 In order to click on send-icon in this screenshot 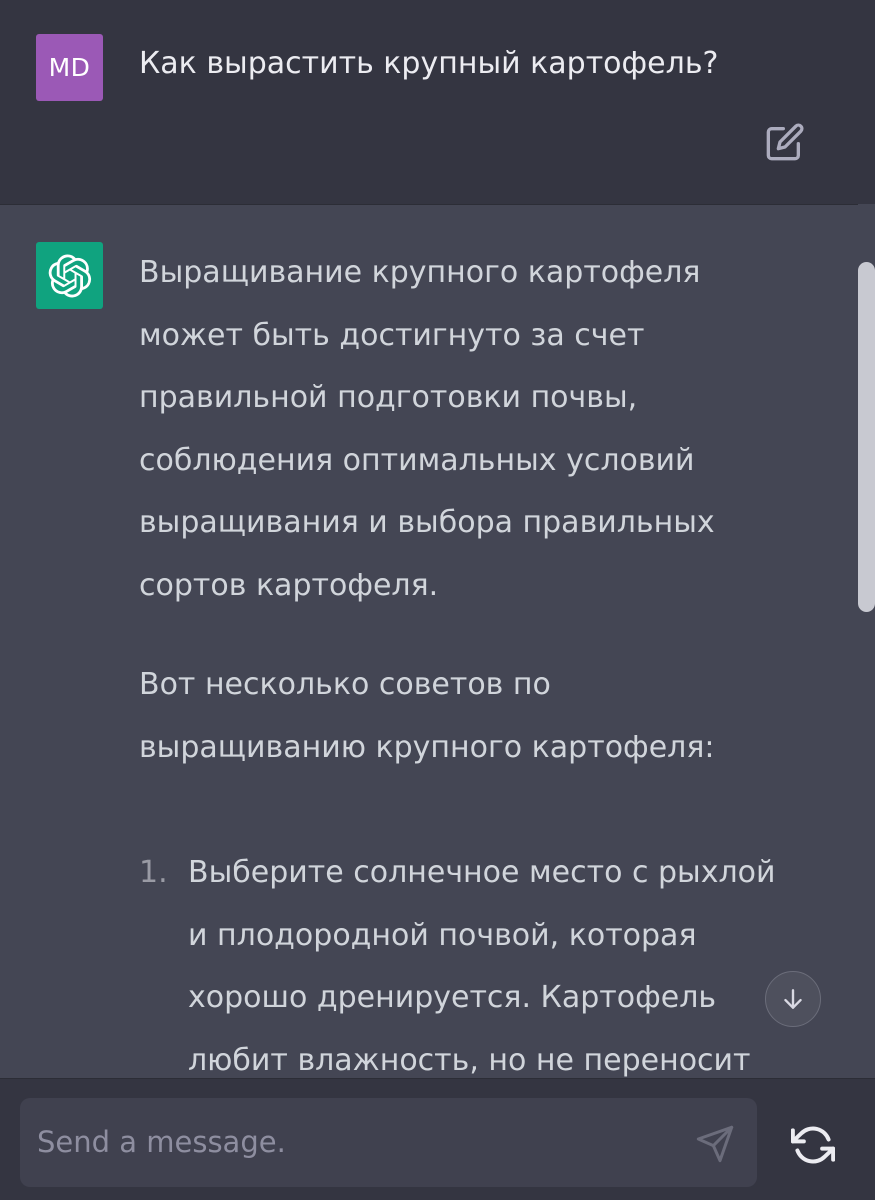, I will do `click(715, 1144)`.